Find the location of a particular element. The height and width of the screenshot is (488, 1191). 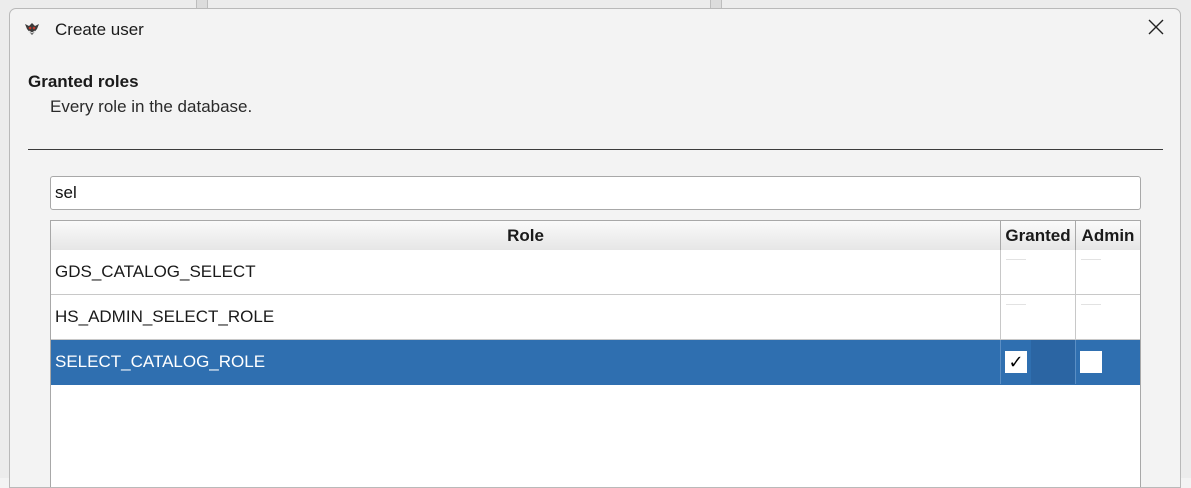

granted-checkbox-checked: ✓ is located at coordinates (1016, 362).